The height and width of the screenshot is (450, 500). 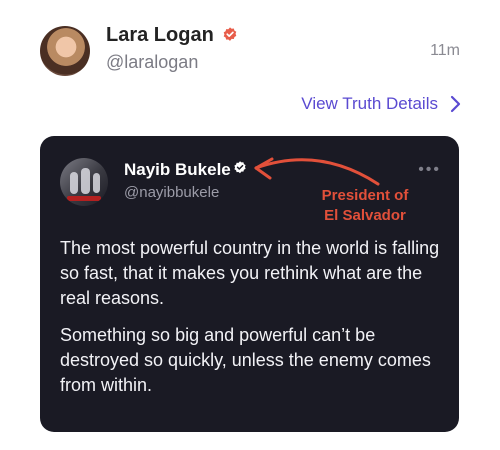 What do you see at coordinates (84, 182) in the screenshot?
I see `quoted-author-avatar` at bounding box center [84, 182].